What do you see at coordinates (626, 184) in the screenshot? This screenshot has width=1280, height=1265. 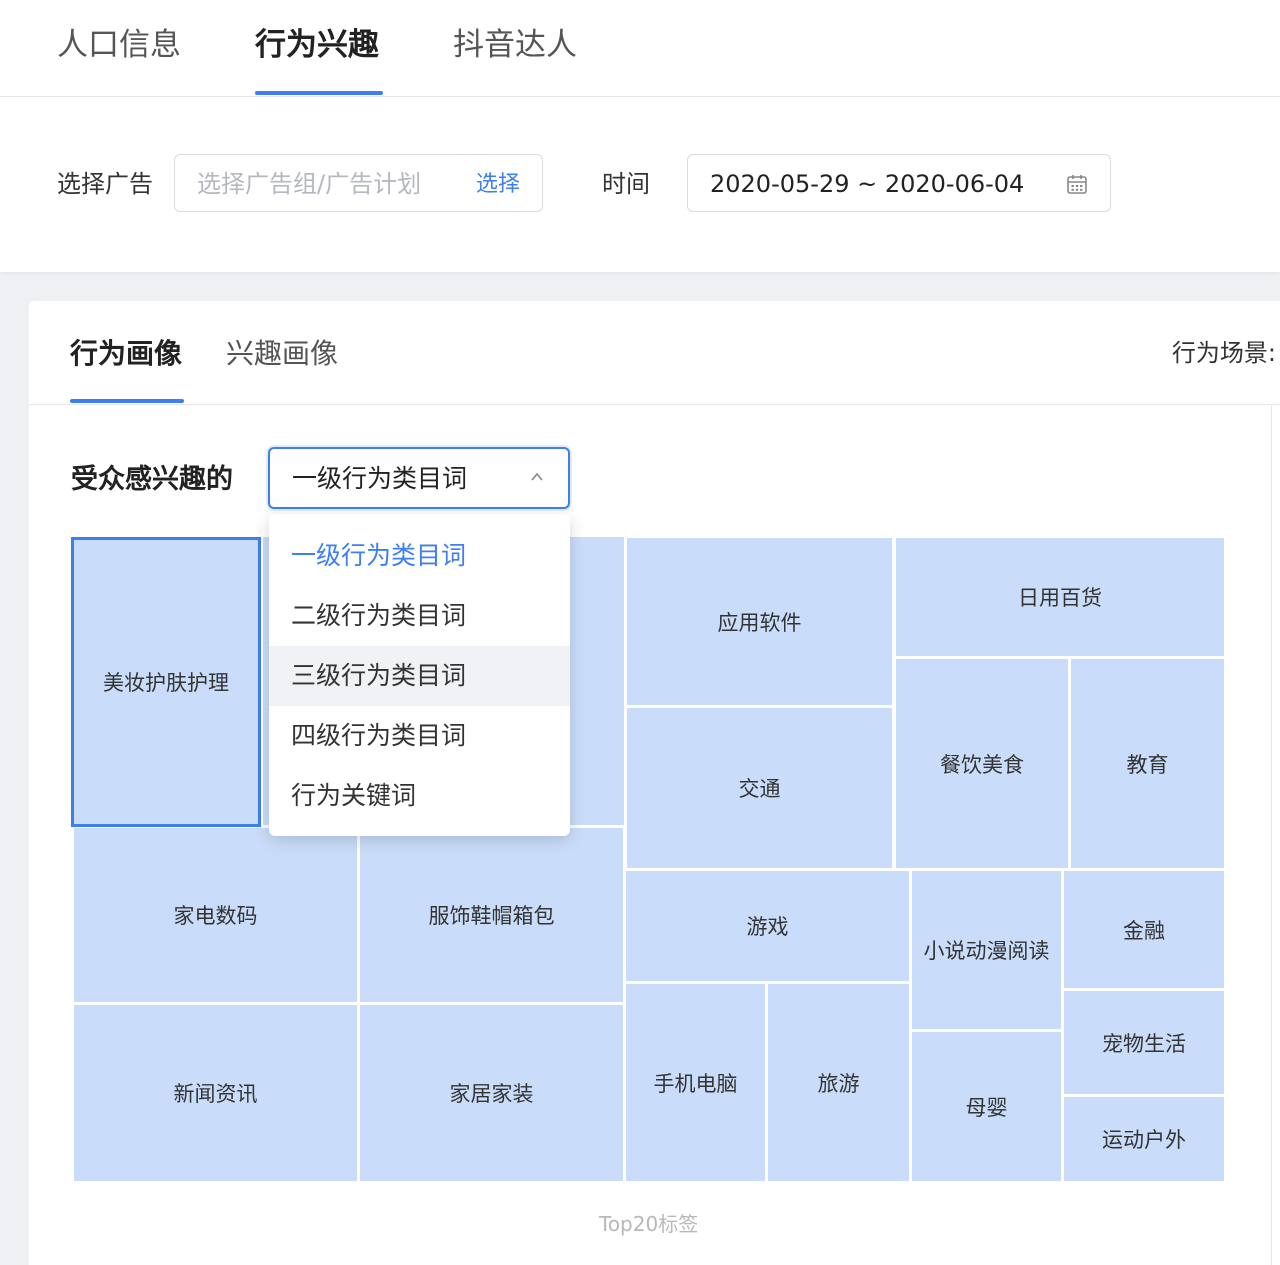 I see `time-label: 时间` at bounding box center [626, 184].